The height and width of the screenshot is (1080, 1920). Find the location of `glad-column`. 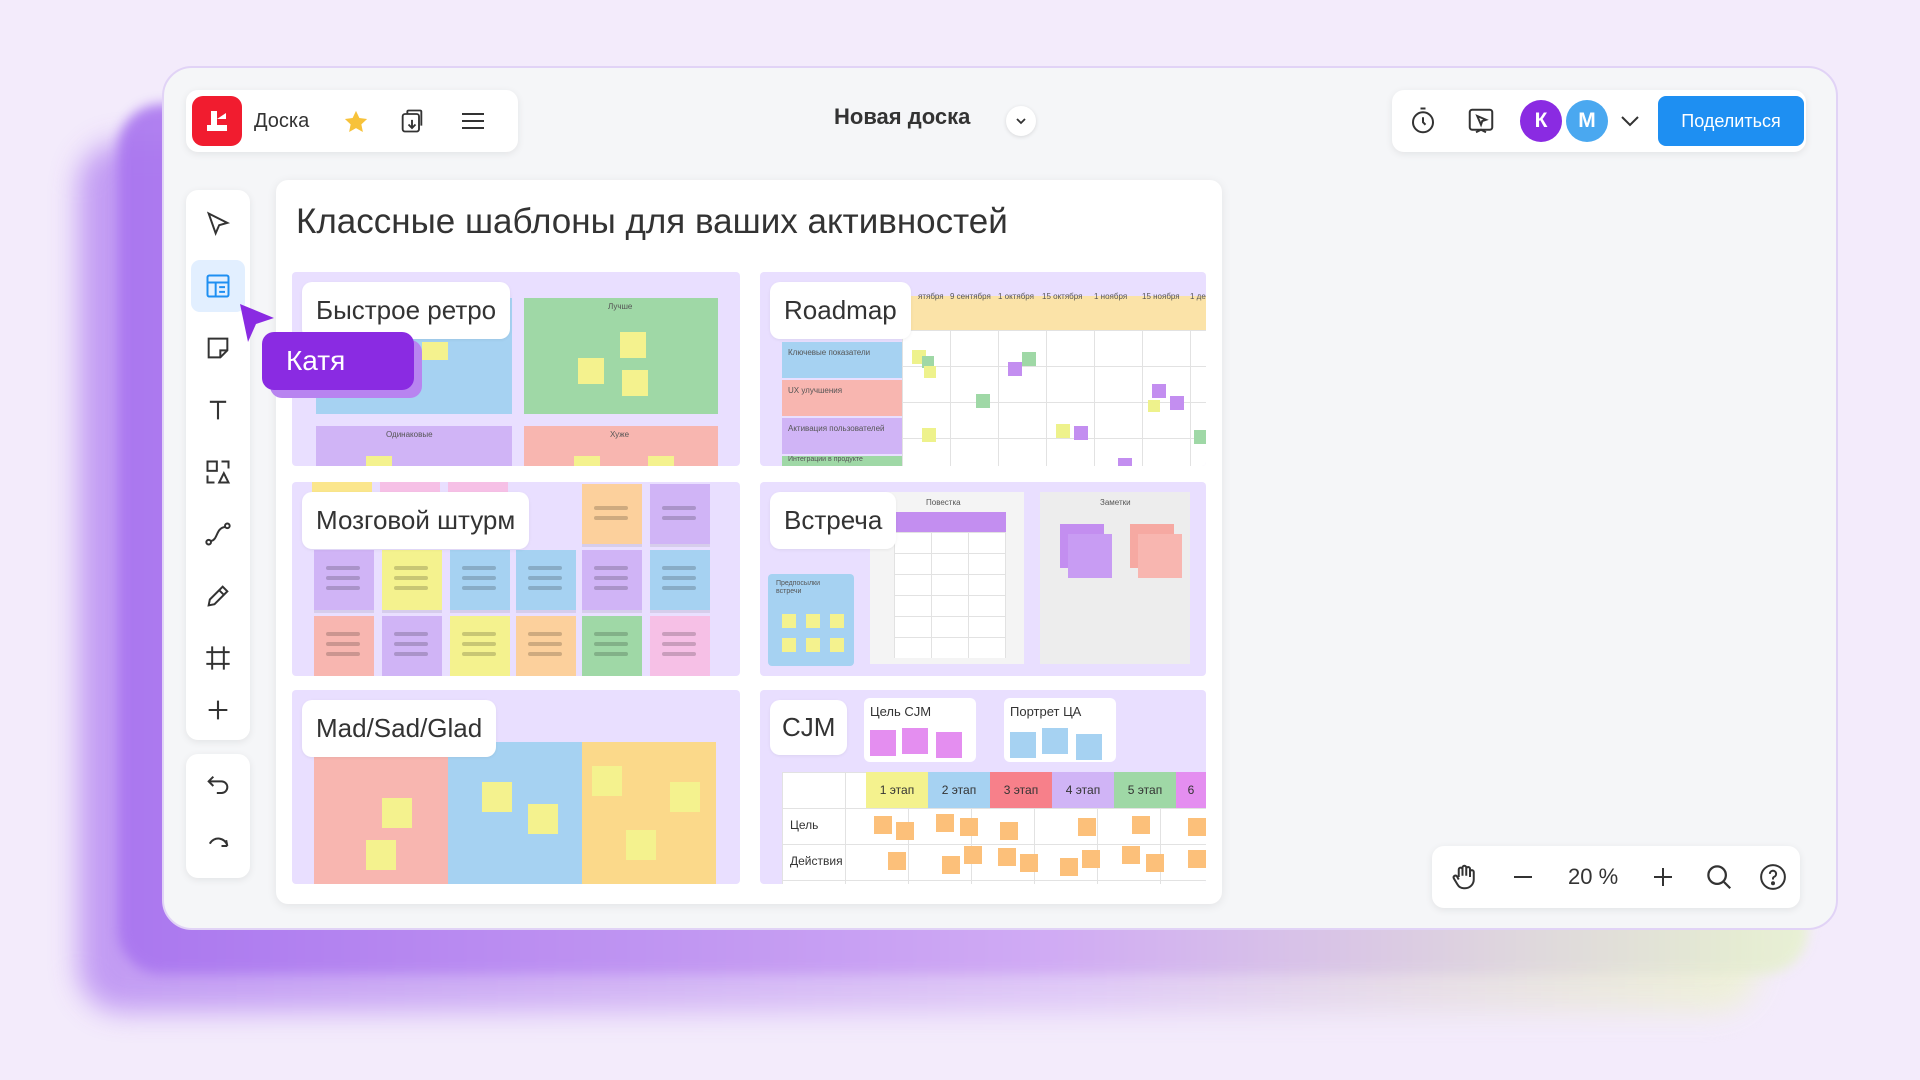

glad-column is located at coordinates (649, 813).